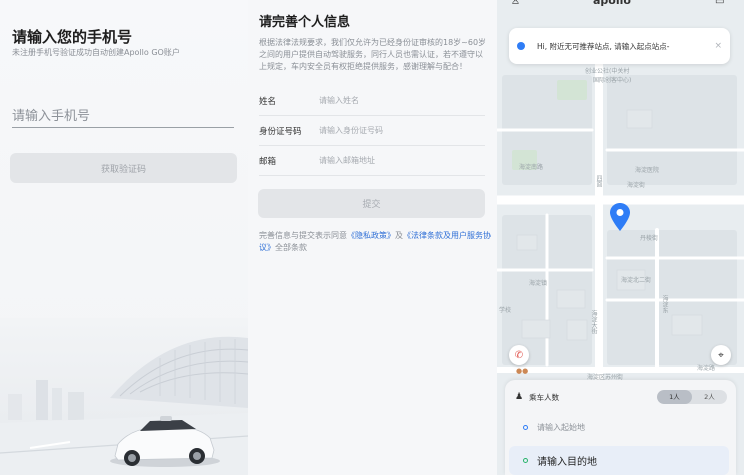  What do you see at coordinates (515, 3) in the screenshot?
I see `user-icon: ♙` at bounding box center [515, 3].